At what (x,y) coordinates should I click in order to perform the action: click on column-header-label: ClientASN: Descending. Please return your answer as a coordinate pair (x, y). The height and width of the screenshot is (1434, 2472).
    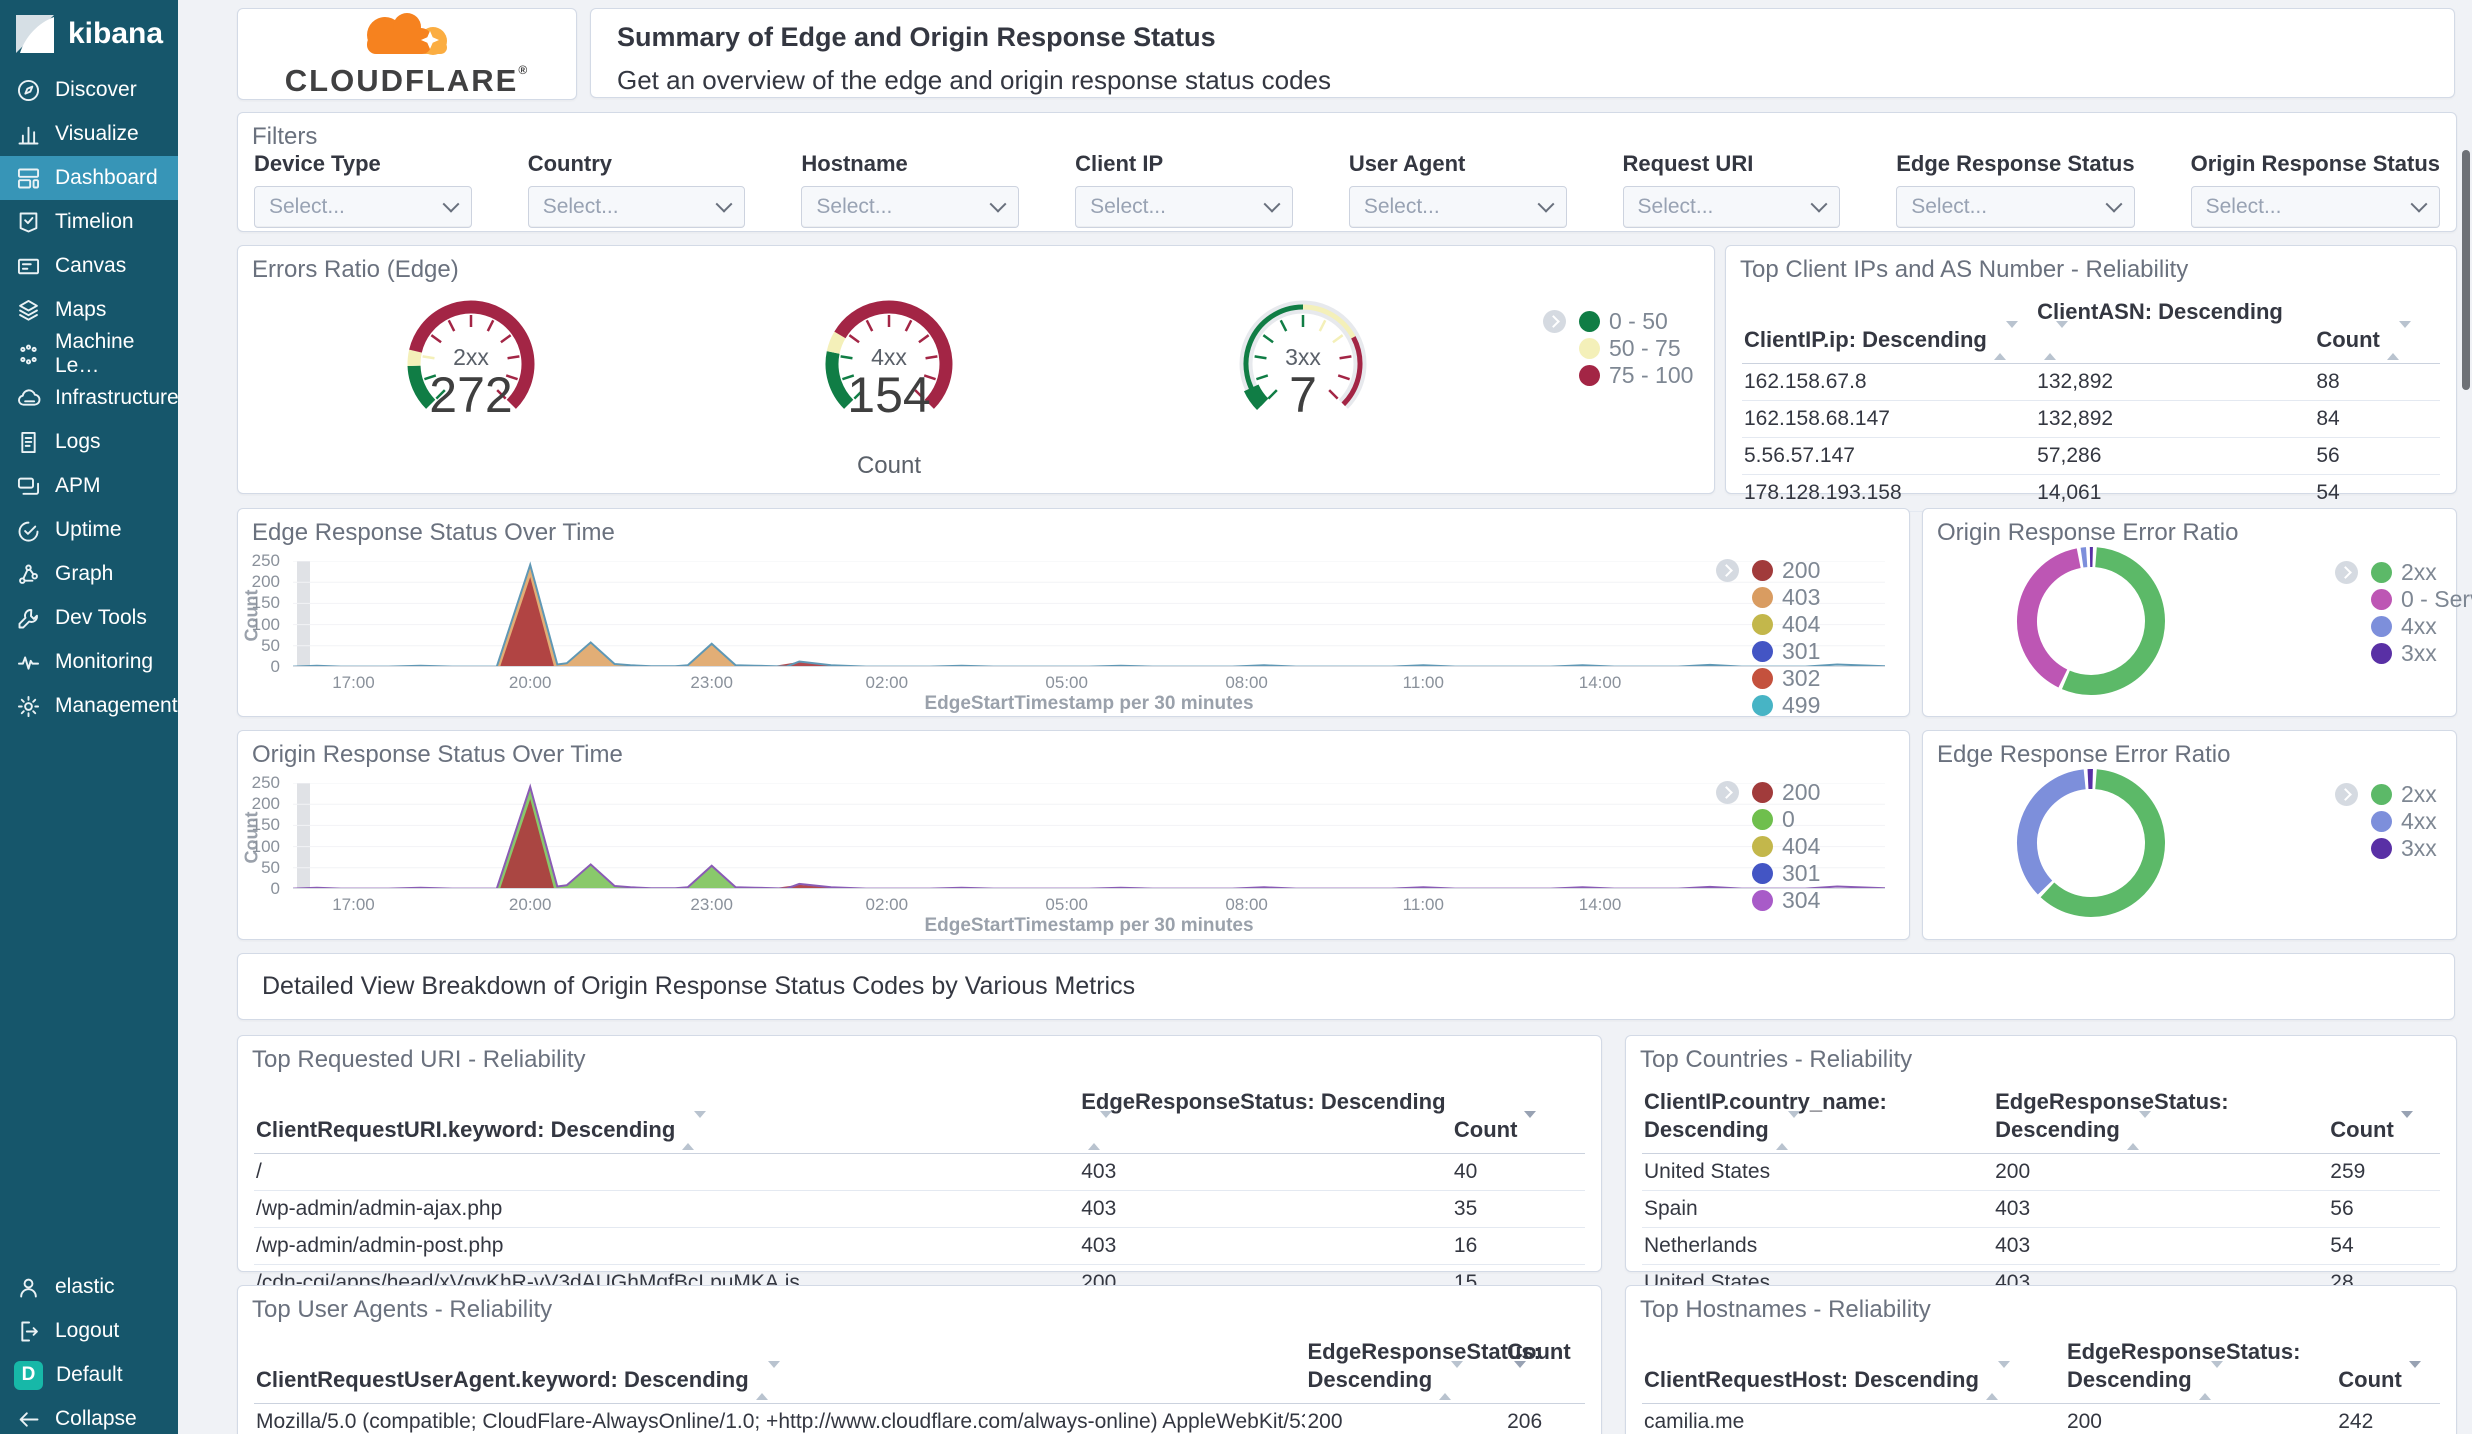
    Looking at the image, I should click on (2160, 311).